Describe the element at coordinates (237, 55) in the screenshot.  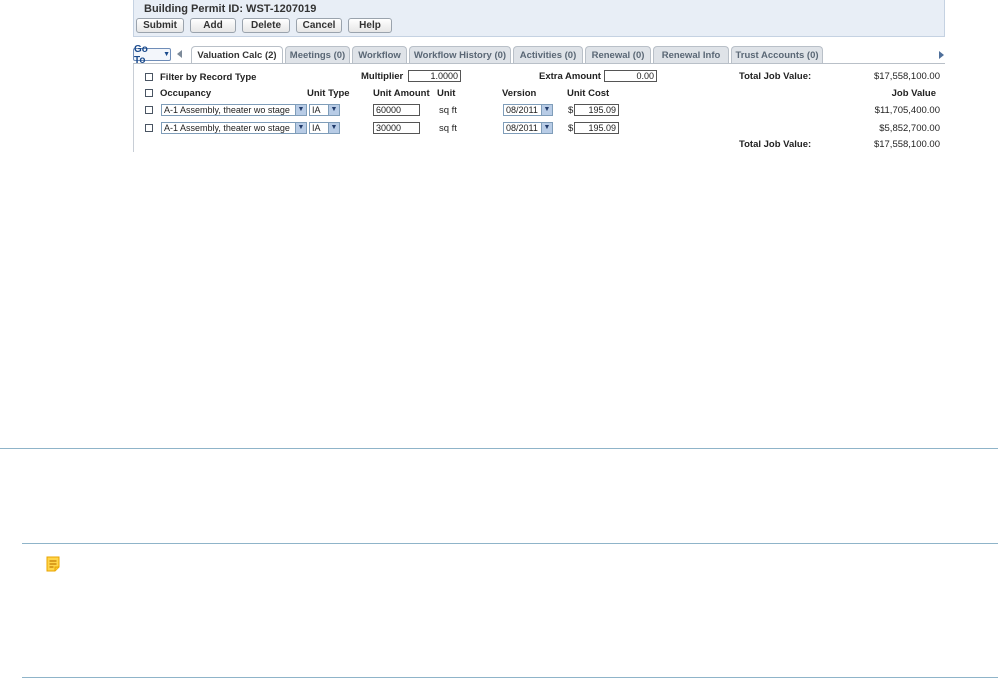
I see `tab-valuation-calc: Valuation Calc (2)` at that location.